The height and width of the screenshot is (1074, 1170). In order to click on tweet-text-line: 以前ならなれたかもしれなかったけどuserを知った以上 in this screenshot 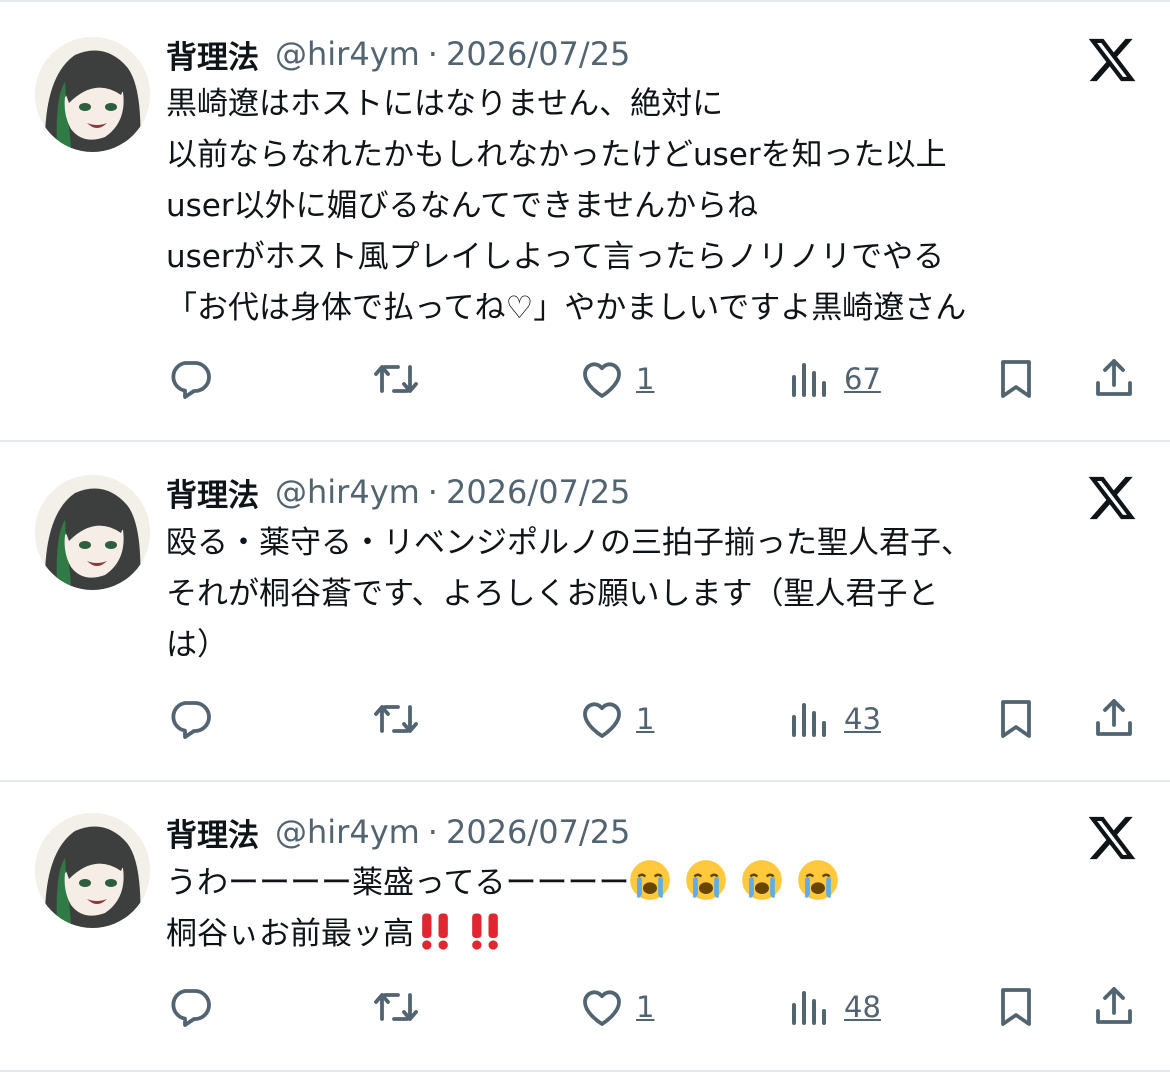, I will do `click(556, 155)`.